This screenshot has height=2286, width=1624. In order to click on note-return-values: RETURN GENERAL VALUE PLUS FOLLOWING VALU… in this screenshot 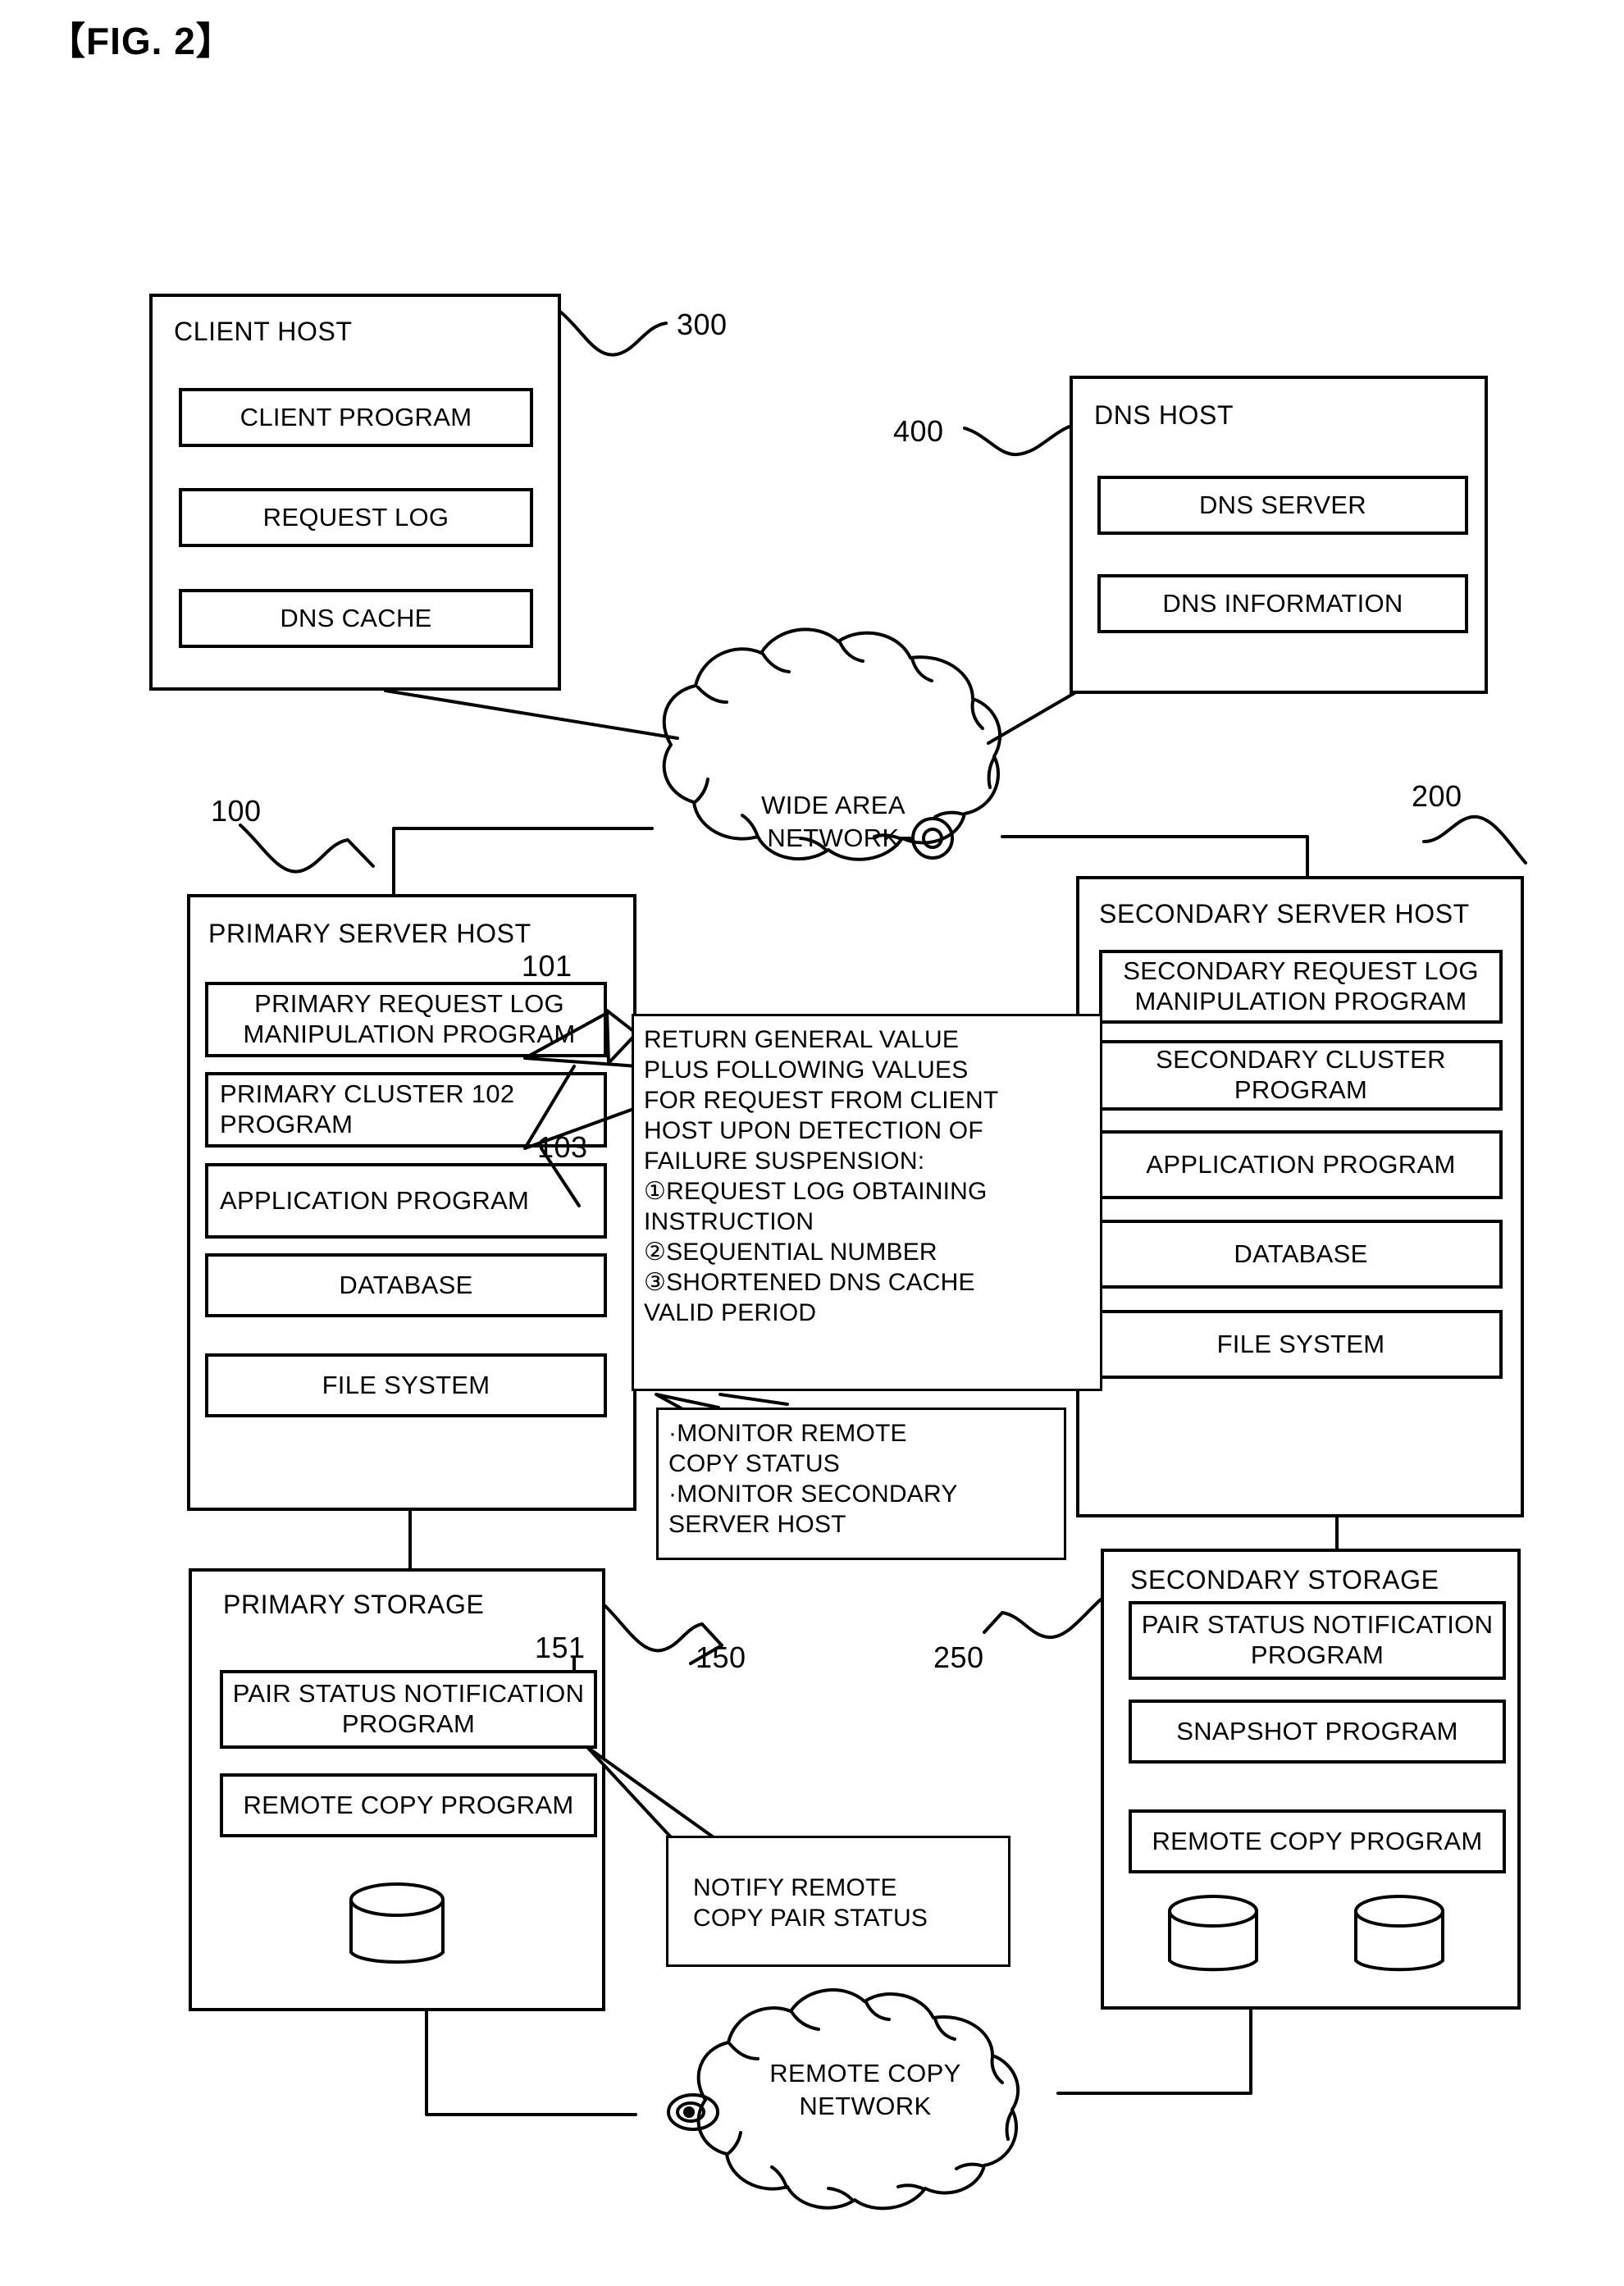, I will do `click(867, 1202)`.